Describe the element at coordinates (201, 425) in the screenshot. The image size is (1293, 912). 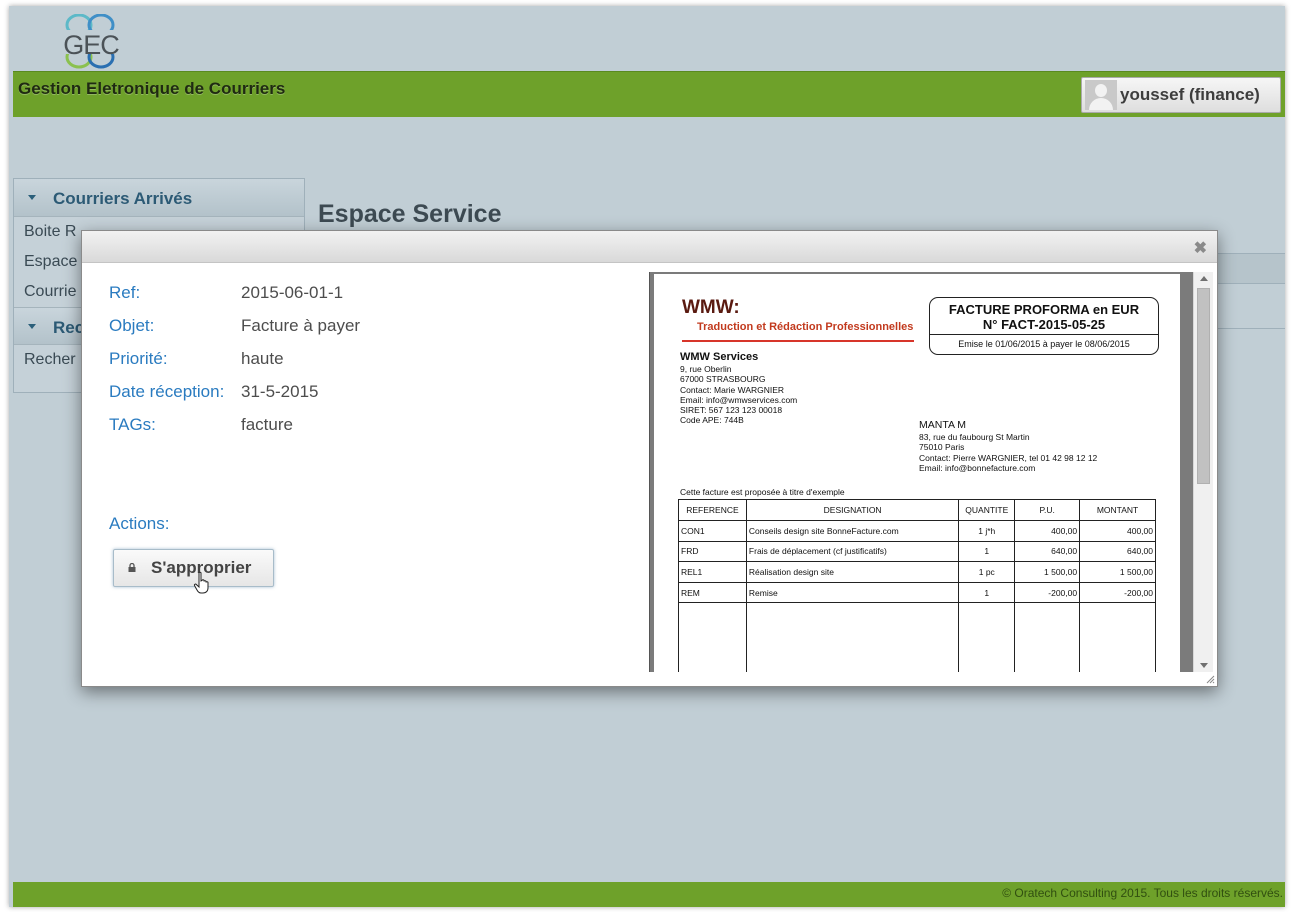
I see `field-tags: TAGs: facture` at that location.